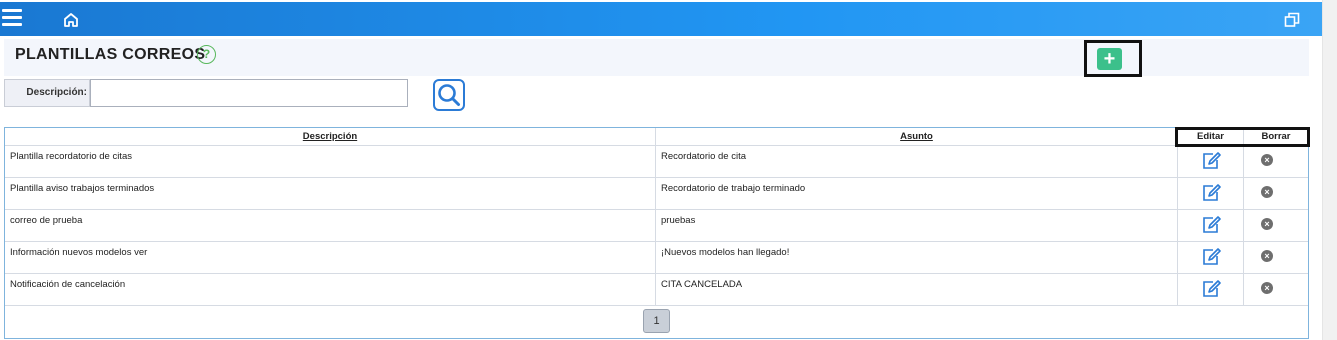 This screenshot has height=340, width=1337. I want to click on table-header-row: Descripción Asunto Editar Borrar, so click(656, 137).